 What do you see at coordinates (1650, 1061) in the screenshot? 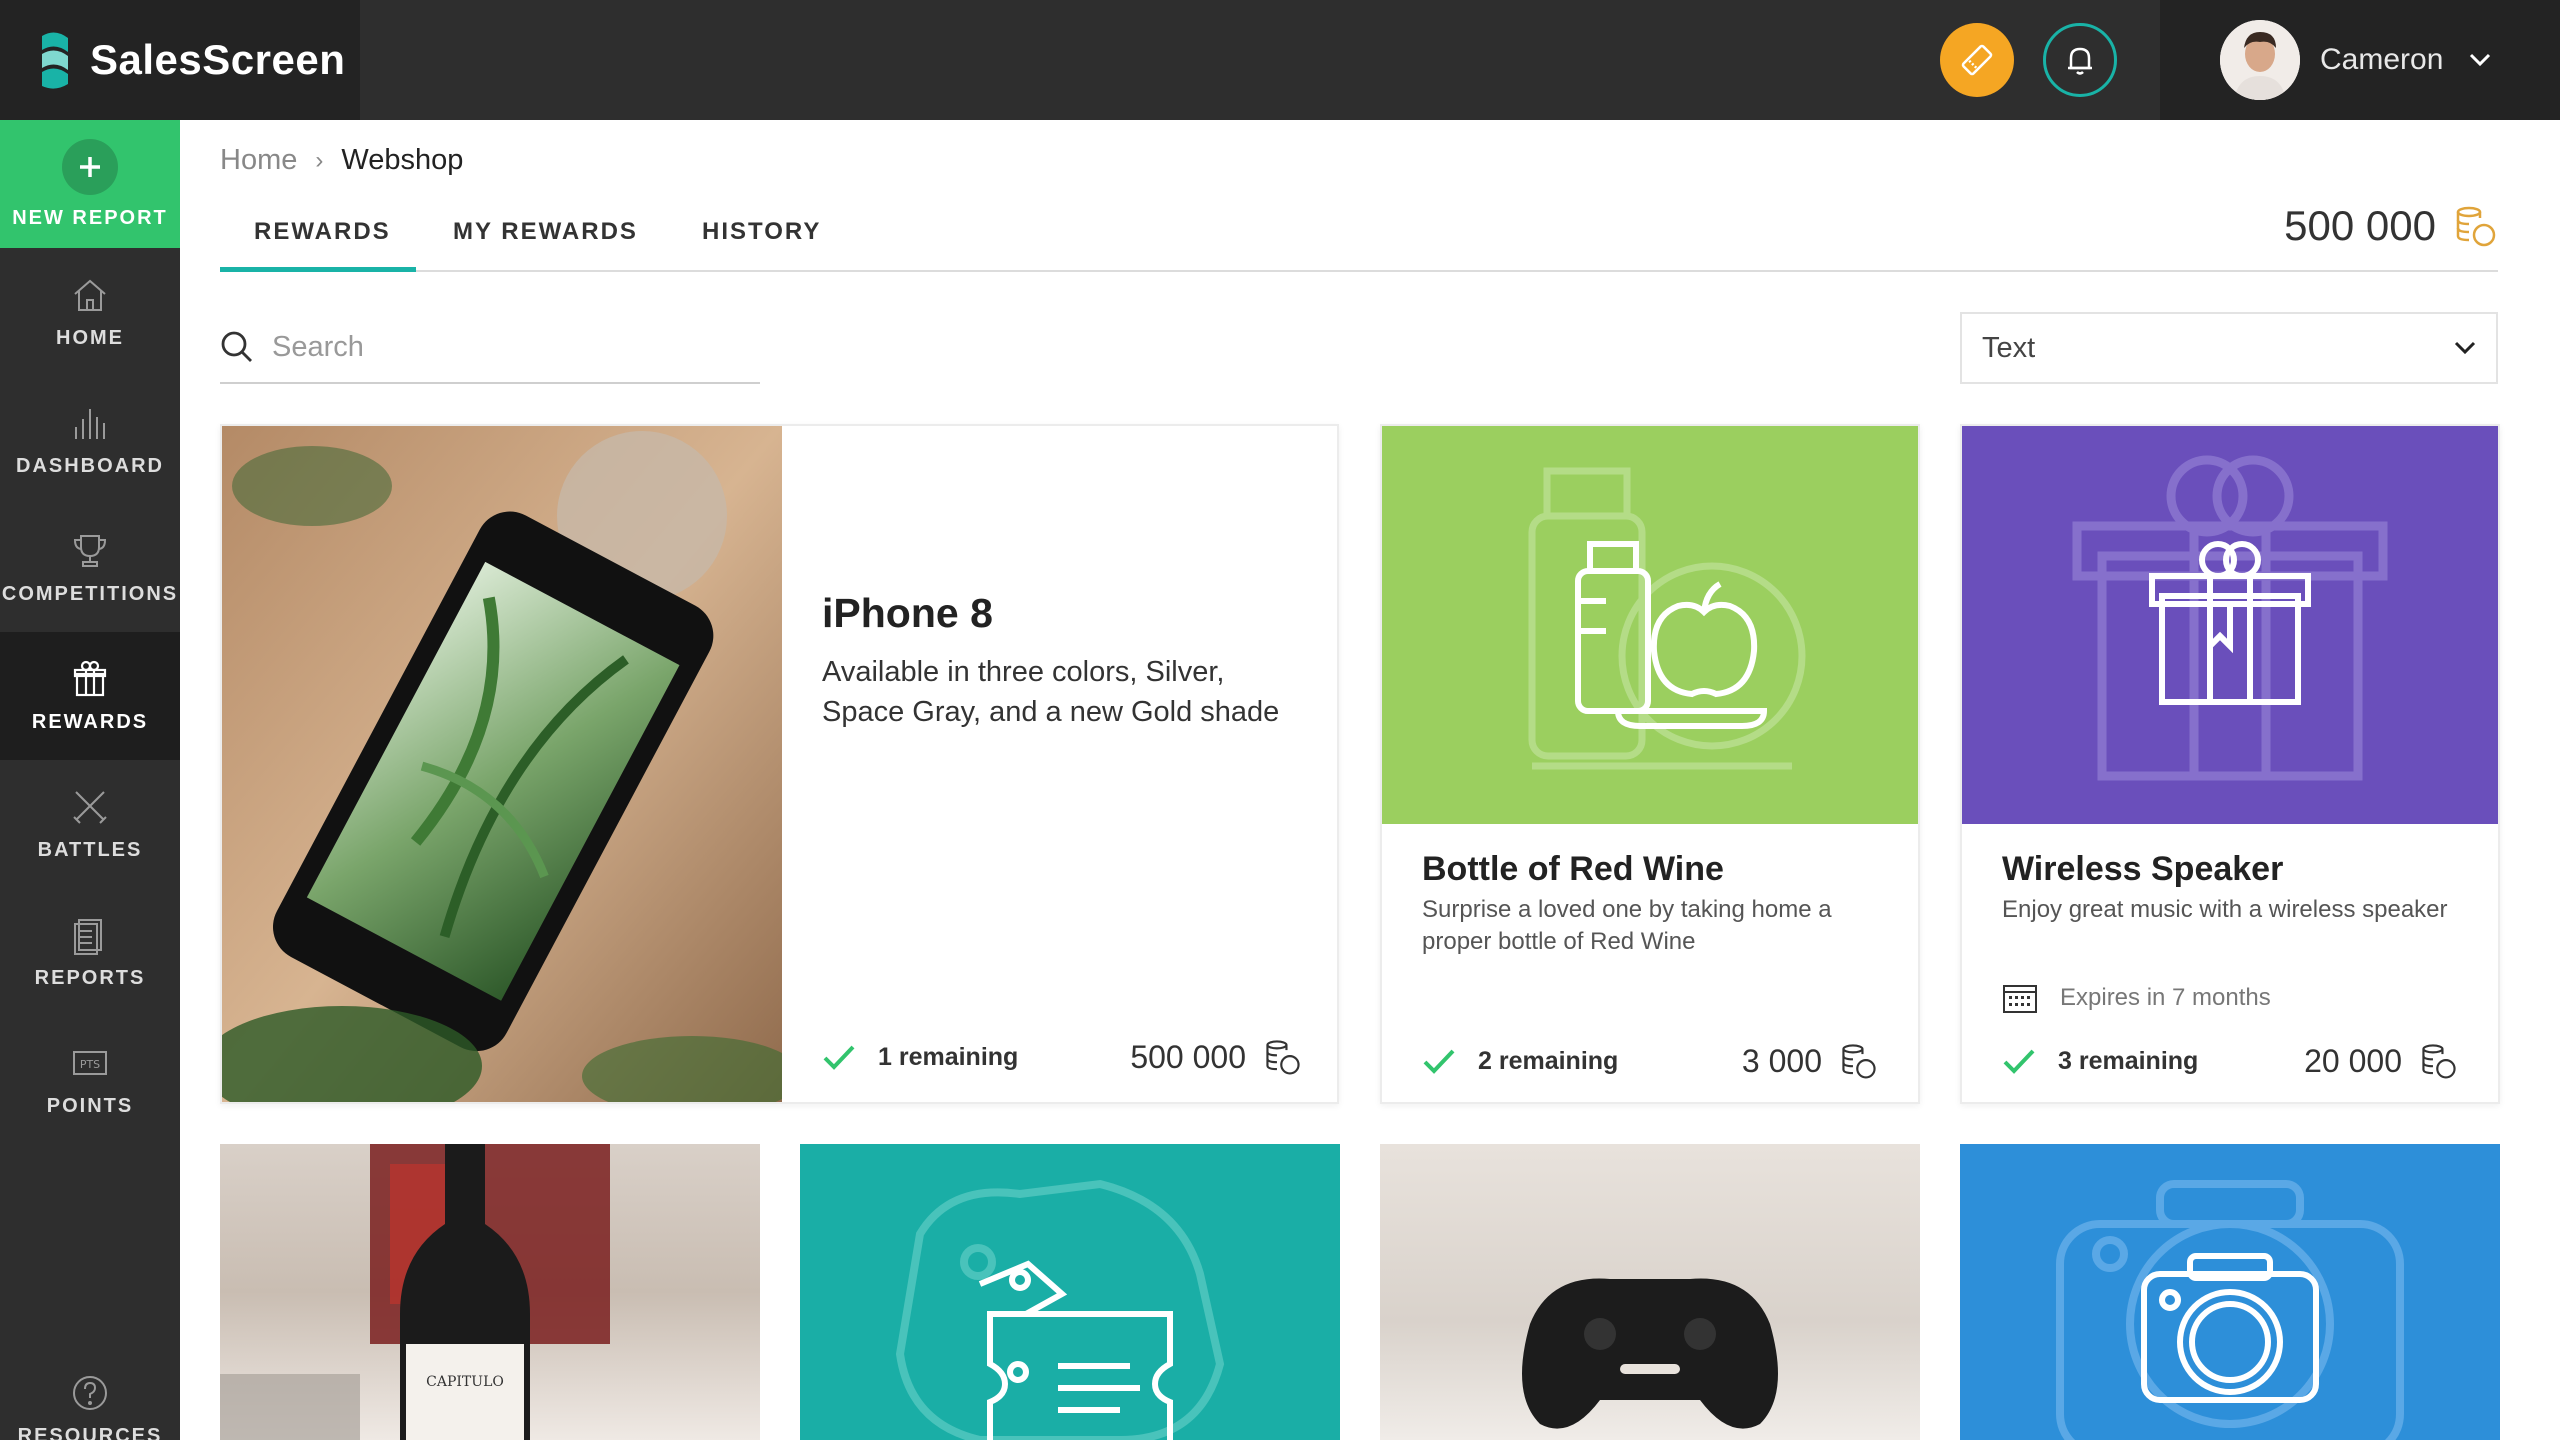
I see `reward-footer: 2 remaining 3 000` at bounding box center [1650, 1061].